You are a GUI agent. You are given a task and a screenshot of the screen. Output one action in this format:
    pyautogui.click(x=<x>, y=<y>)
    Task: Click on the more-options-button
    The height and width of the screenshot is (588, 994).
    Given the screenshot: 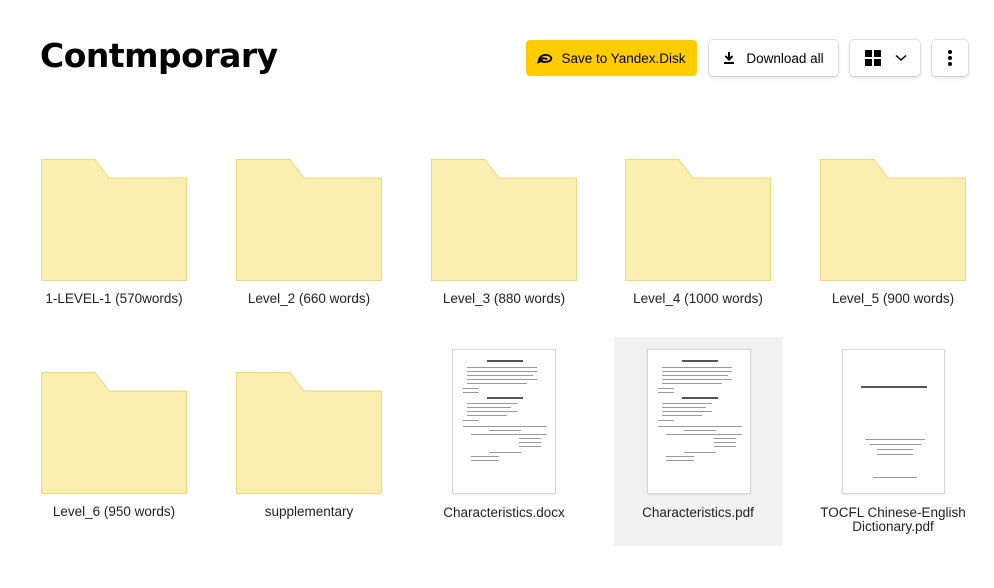 What is the action you would take?
    pyautogui.click(x=950, y=58)
    